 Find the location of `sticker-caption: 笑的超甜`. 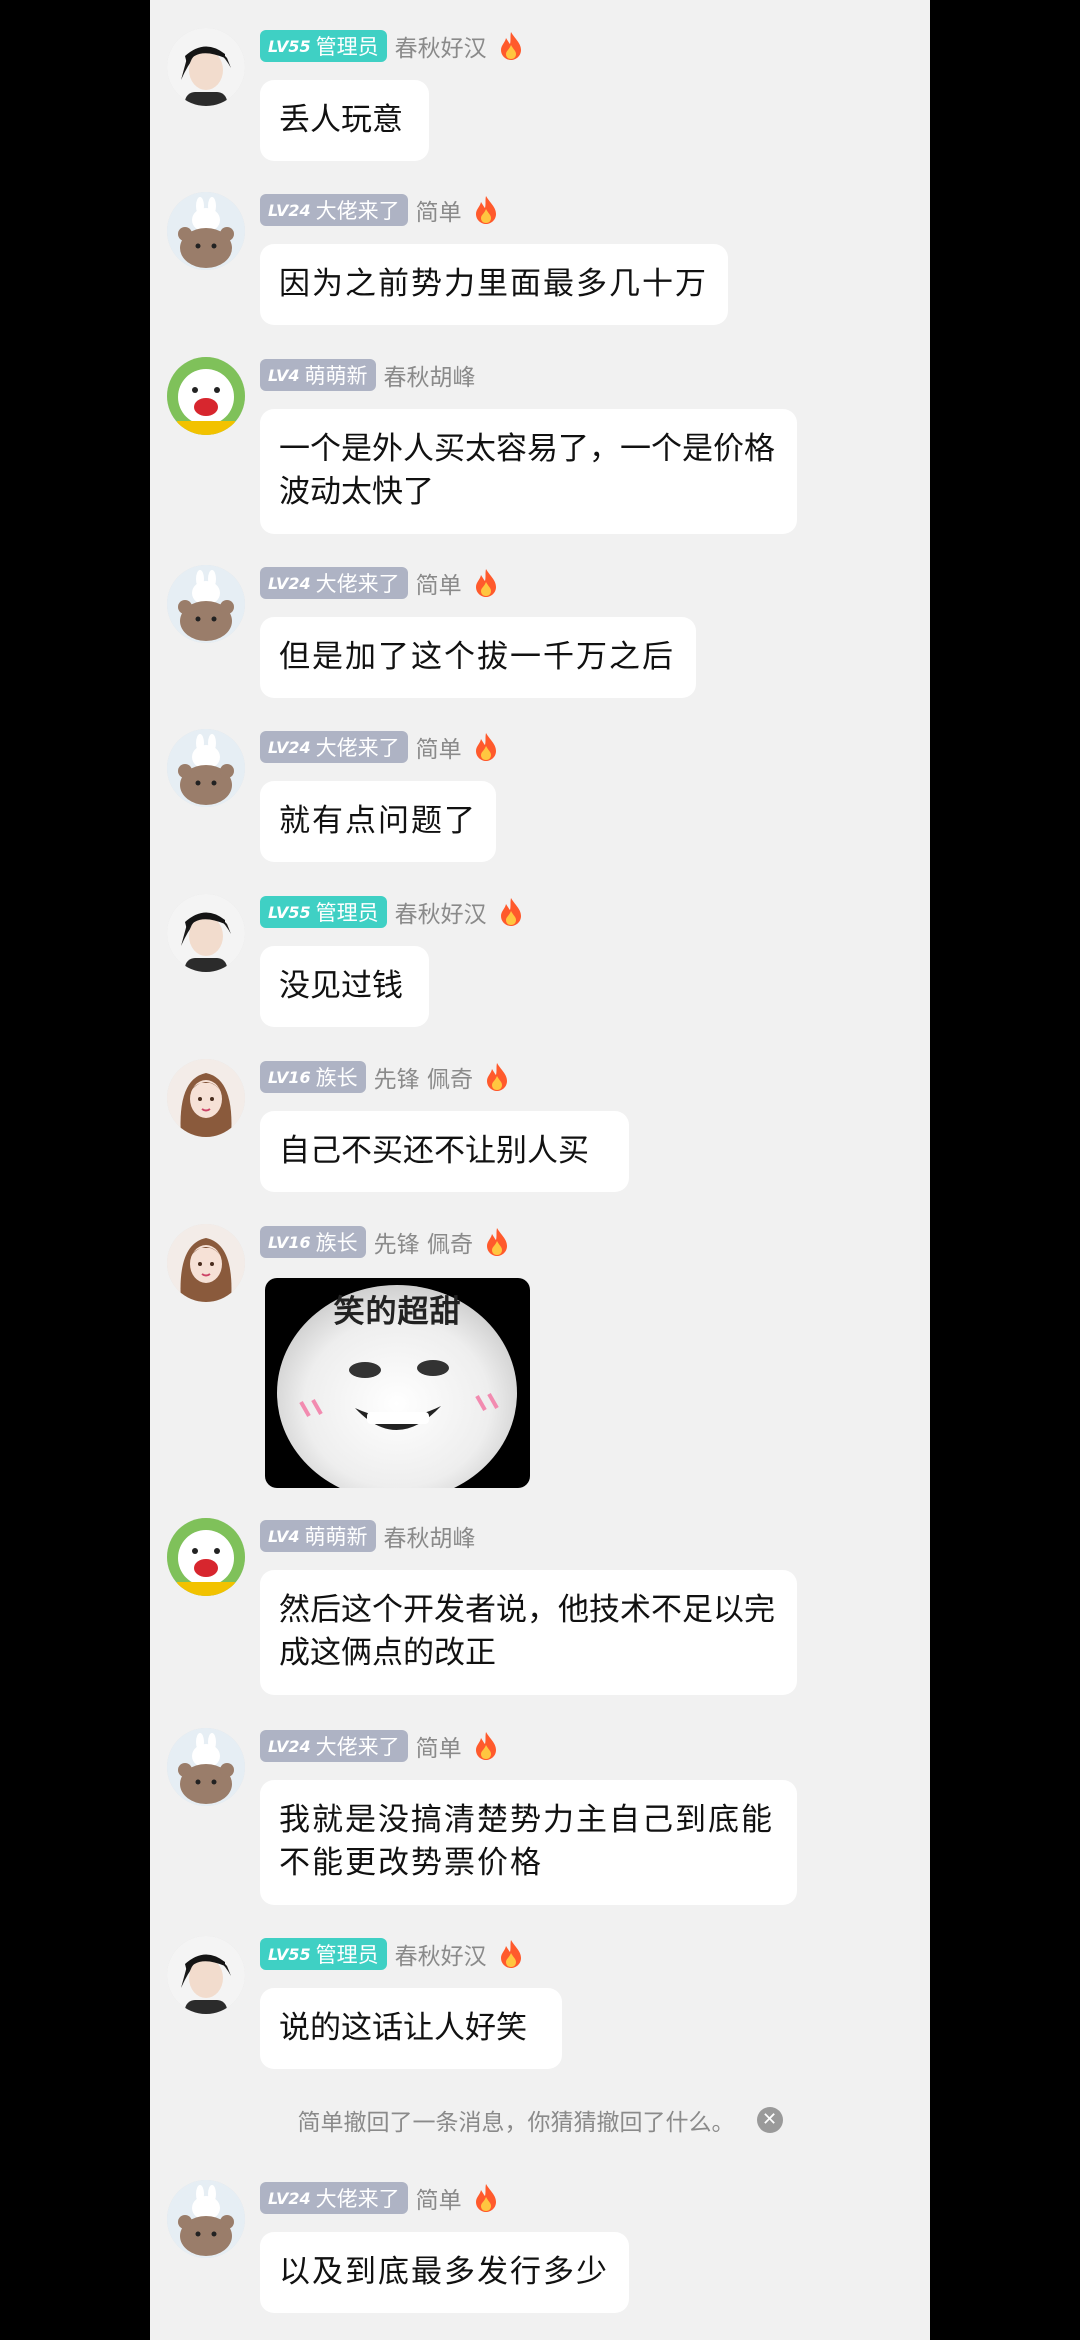

sticker-caption: 笑的超甜 is located at coordinates (397, 1312).